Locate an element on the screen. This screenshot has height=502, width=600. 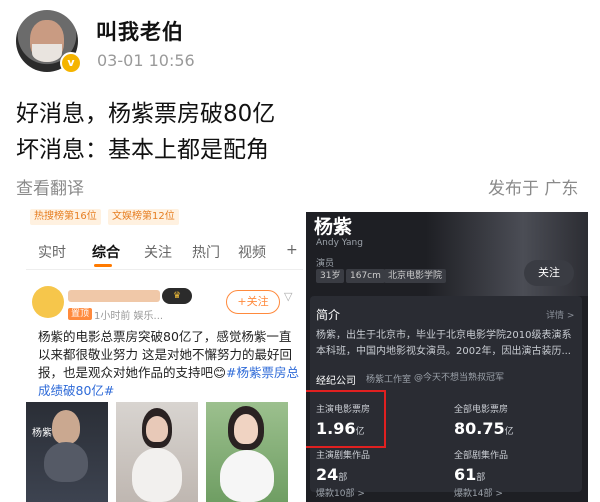
emoji-icon: 😊 is located at coordinates (220, 372).